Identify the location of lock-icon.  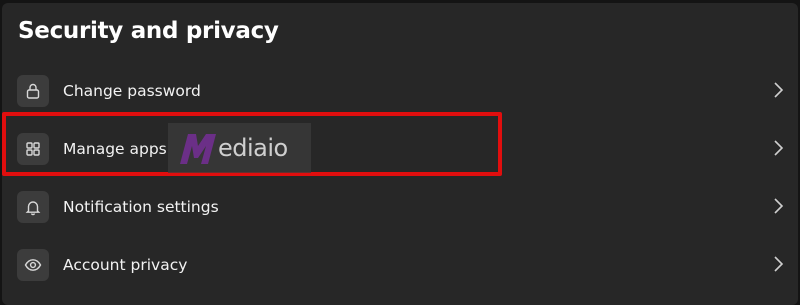
(33, 91).